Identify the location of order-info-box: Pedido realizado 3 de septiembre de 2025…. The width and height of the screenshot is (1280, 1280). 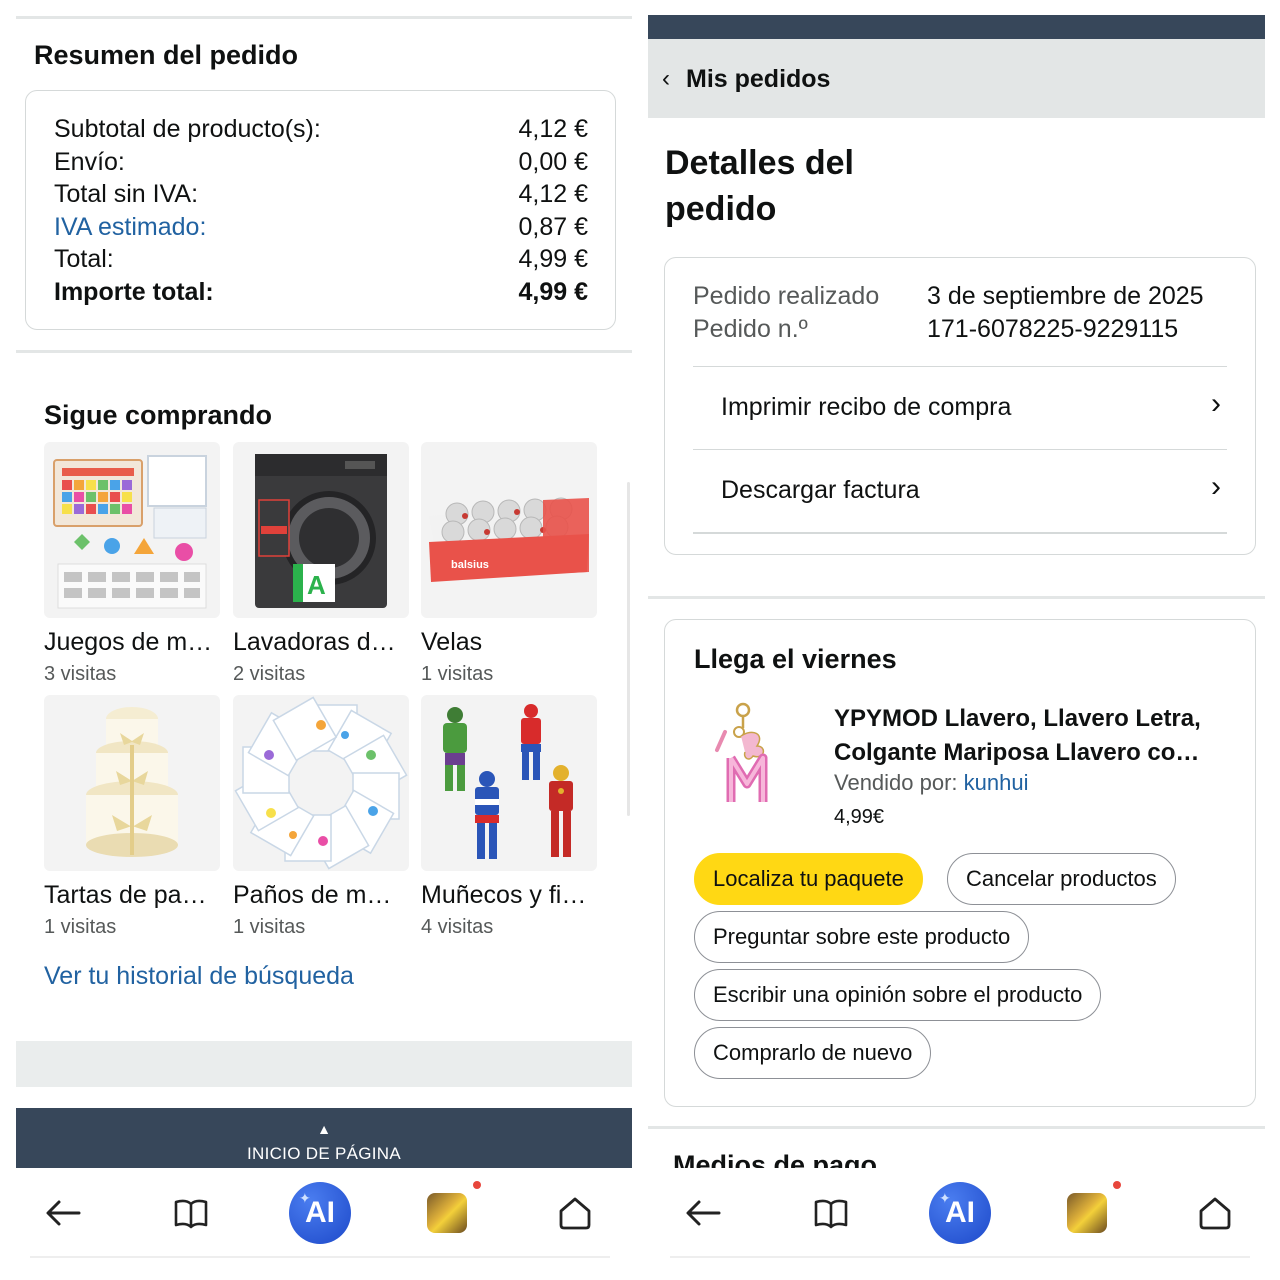
(960, 406).